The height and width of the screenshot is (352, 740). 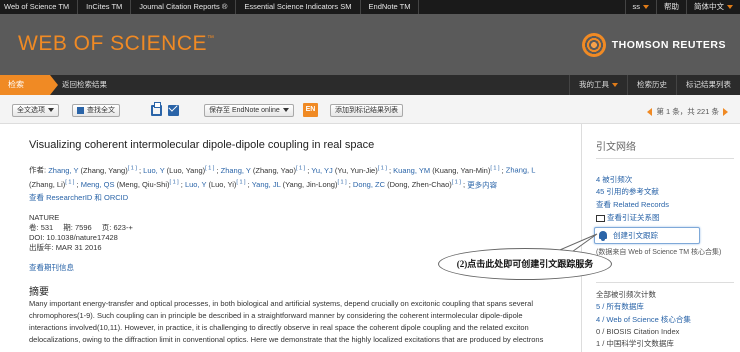 I want to click on help-link: 帮助, so click(x=671, y=7).